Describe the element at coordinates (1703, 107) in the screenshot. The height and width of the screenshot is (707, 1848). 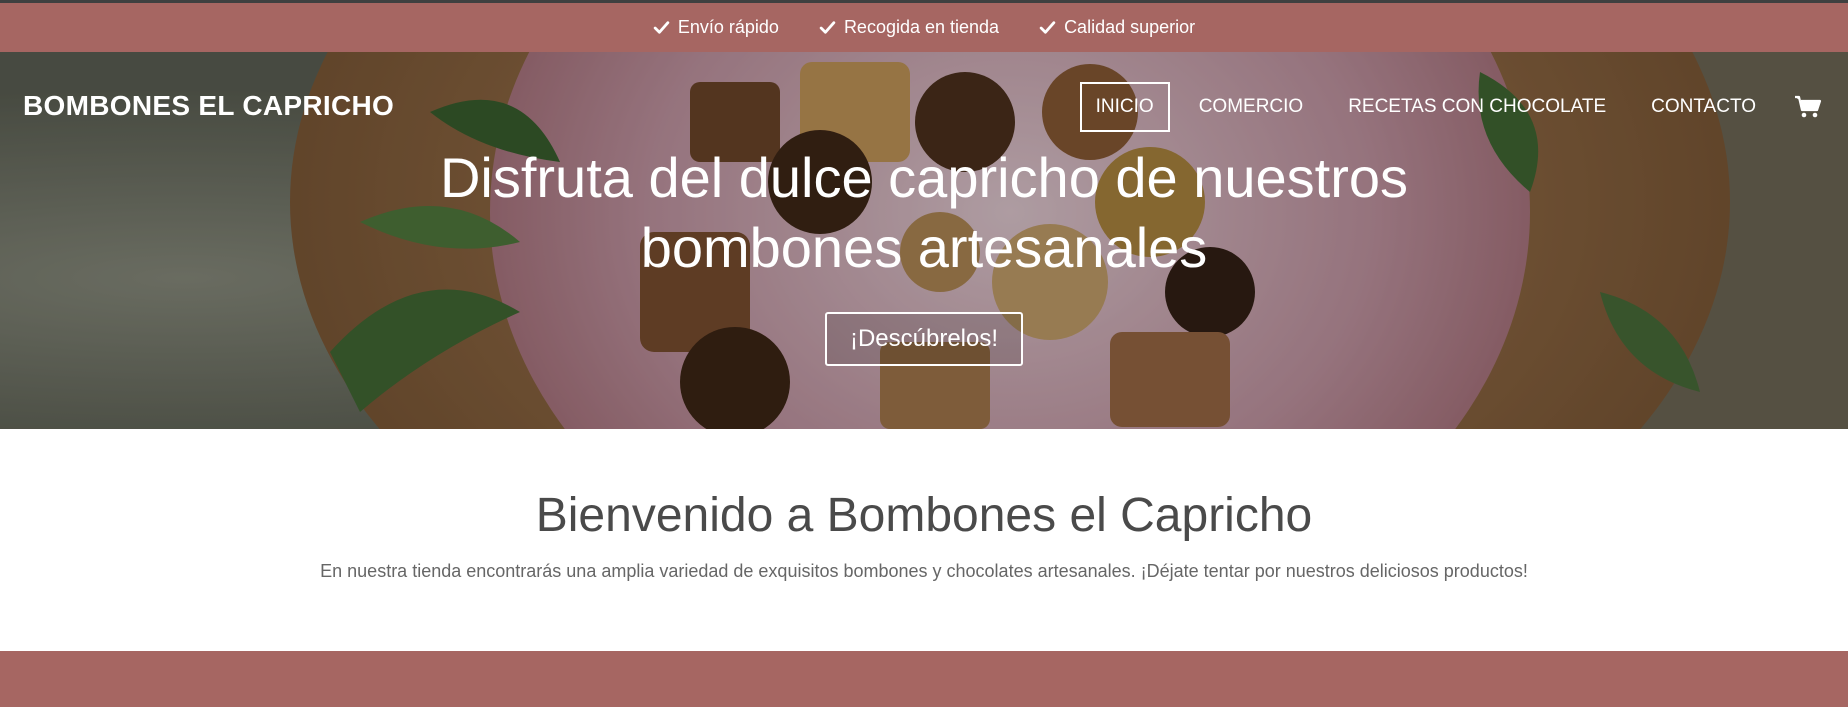
I see `nav-item-contacto: CONTACTO` at that location.